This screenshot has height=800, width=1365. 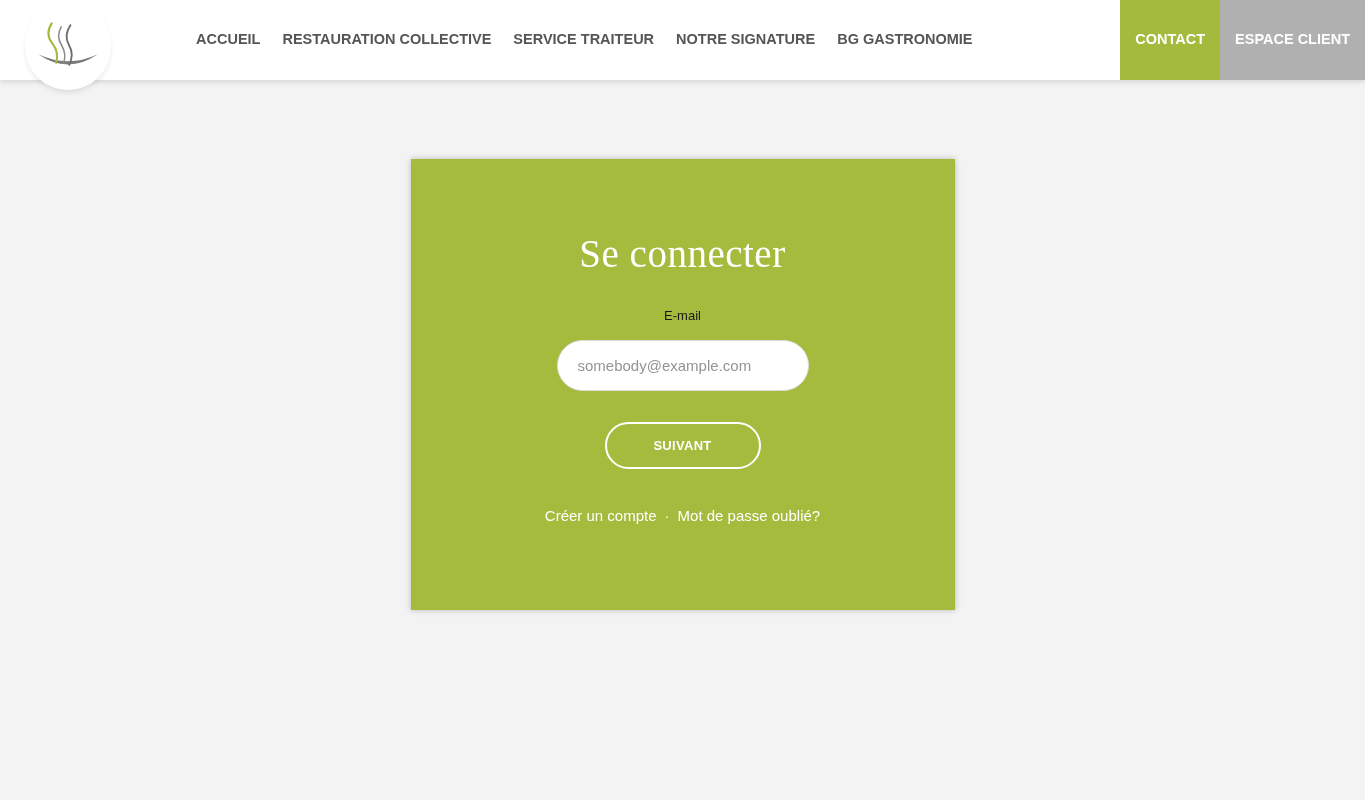 What do you see at coordinates (682, 365) in the screenshot?
I see `email-input-field: somebody@example.com` at bounding box center [682, 365].